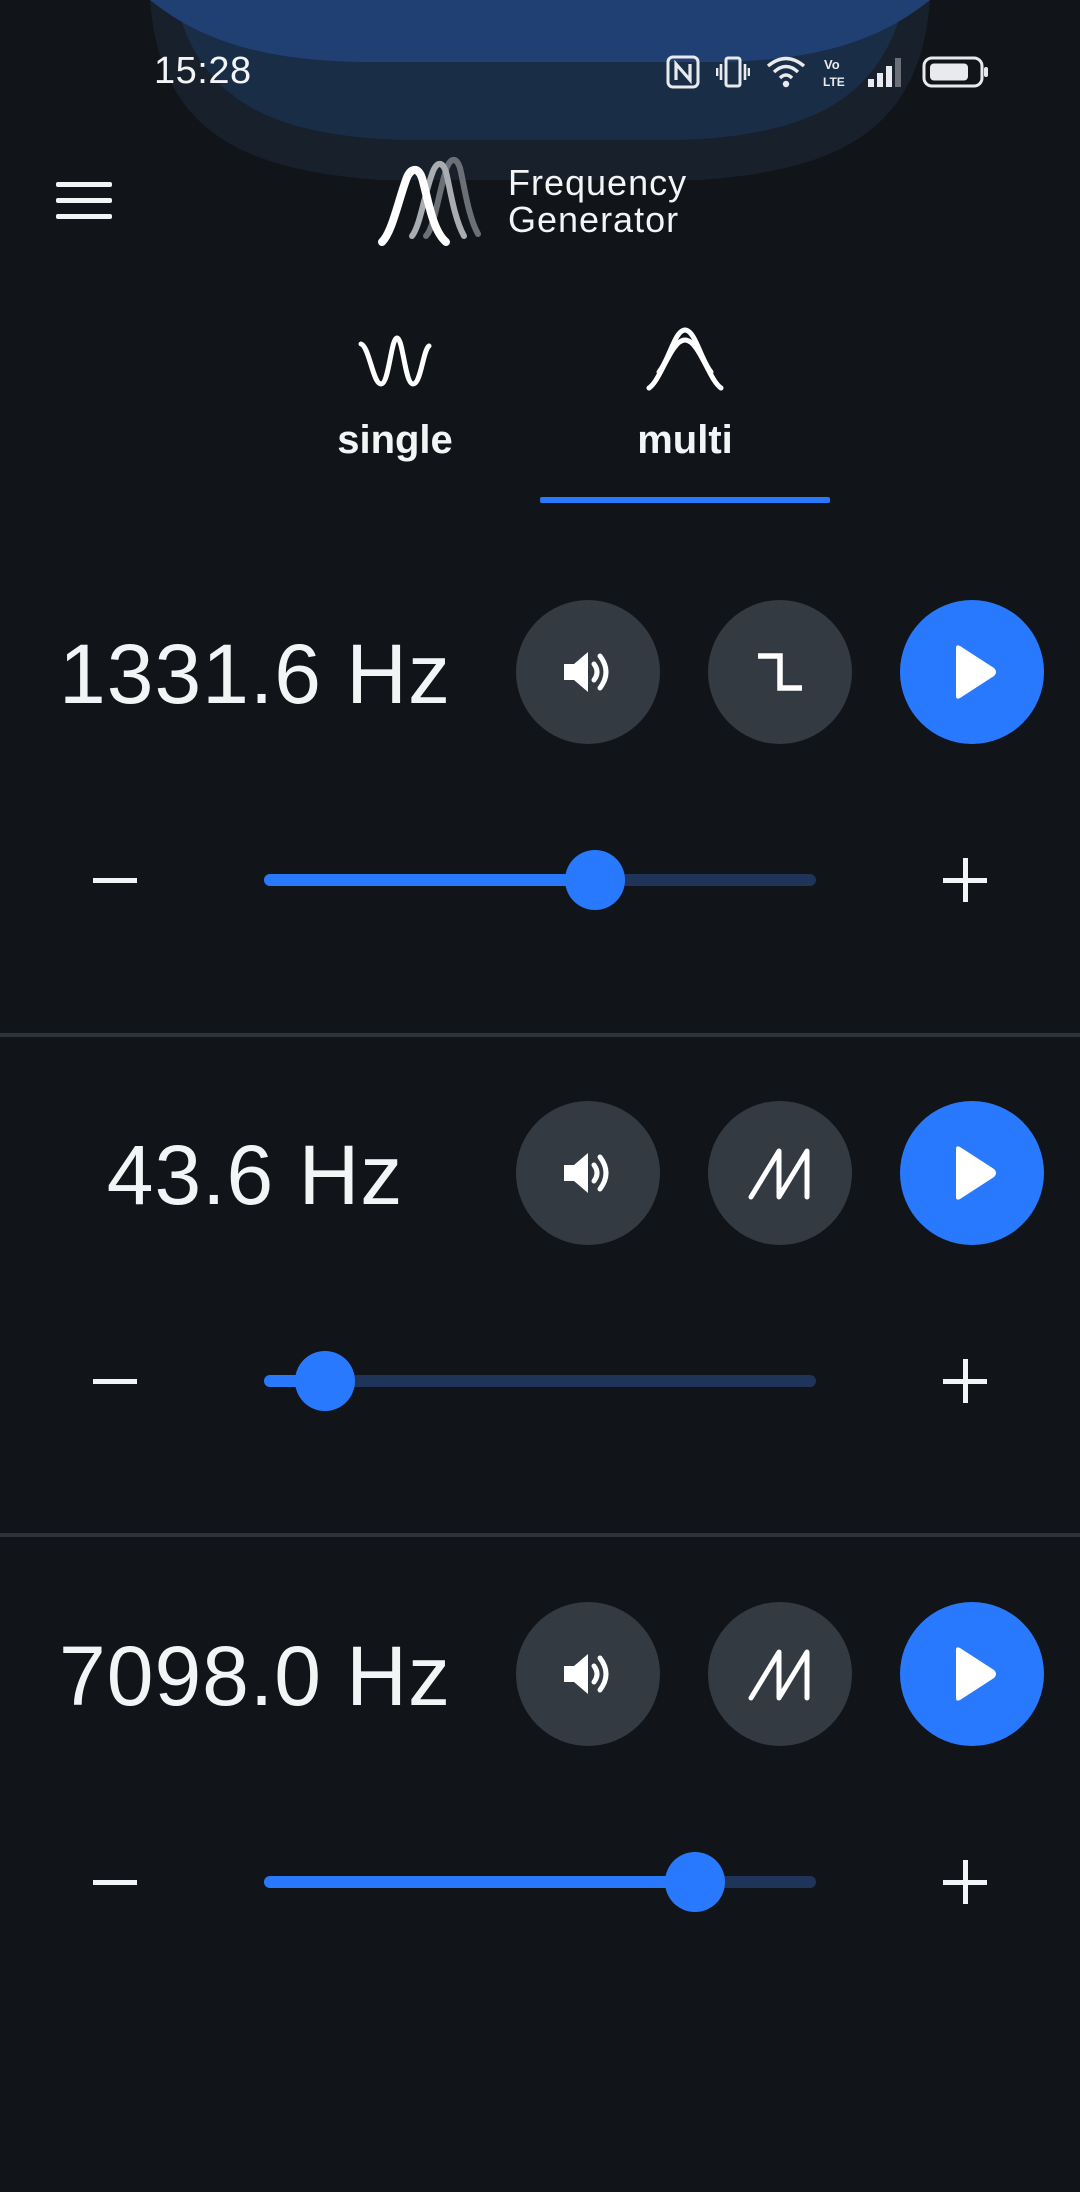 This screenshot has width=1080, height=2192. I want to click on frequency-value: 1331.6 Hz, so click(255, 674).